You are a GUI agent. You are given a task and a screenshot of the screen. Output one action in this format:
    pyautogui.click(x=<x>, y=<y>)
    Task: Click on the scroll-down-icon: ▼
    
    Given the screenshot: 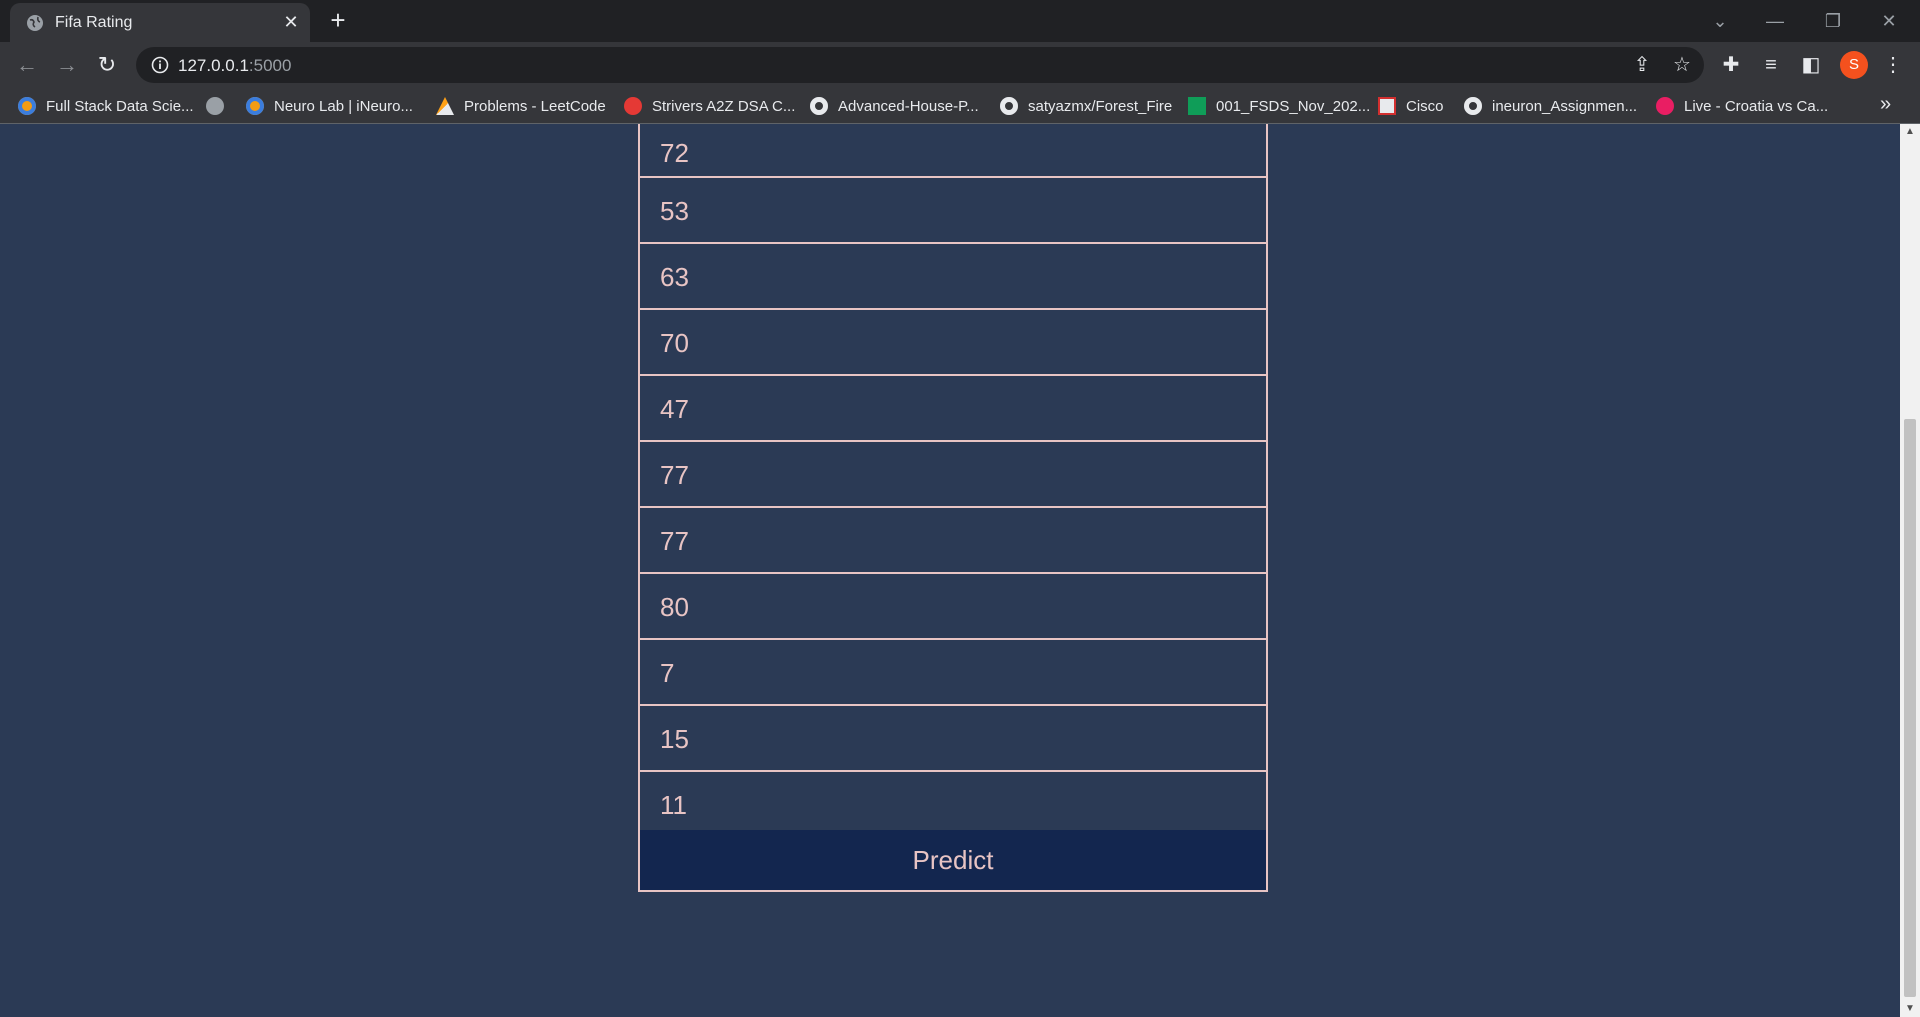 What is the action you would take?
    pyautogui.click(x=1910, y=1009)
    